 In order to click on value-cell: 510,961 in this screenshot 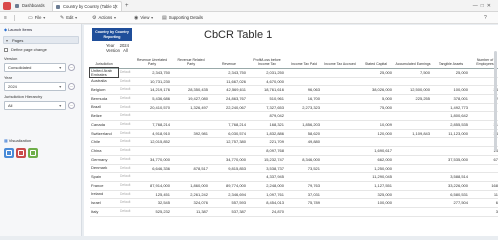, I will do `click(267, 99)`.